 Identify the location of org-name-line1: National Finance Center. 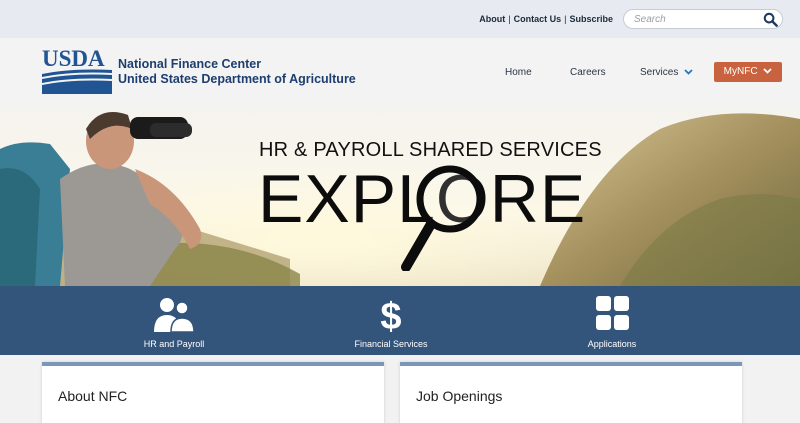
(190, 64).